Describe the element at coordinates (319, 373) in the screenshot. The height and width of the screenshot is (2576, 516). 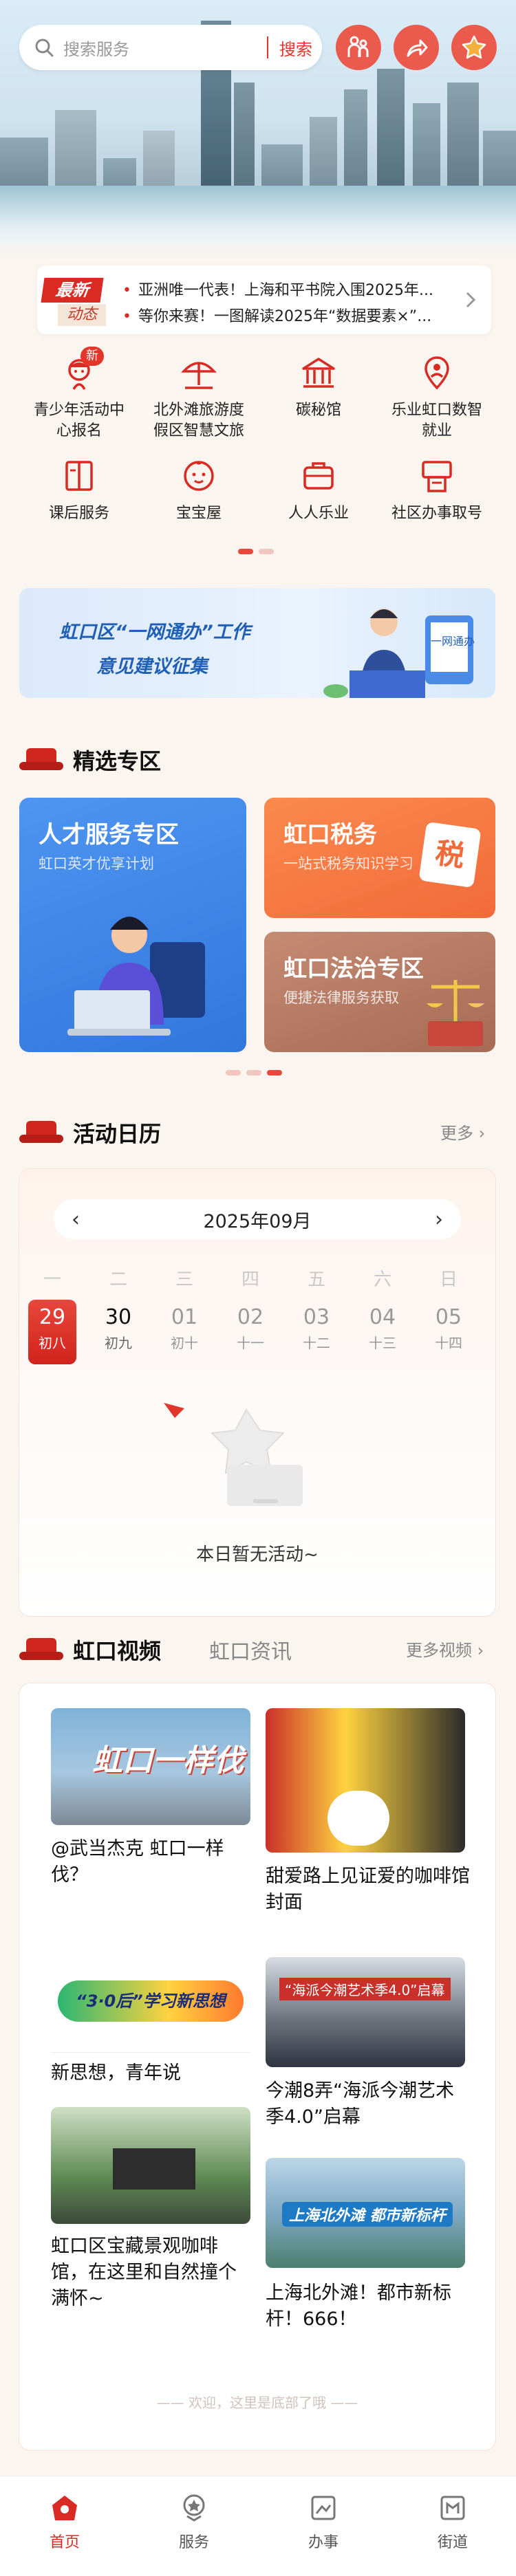
I see `museum-icon` at that location.